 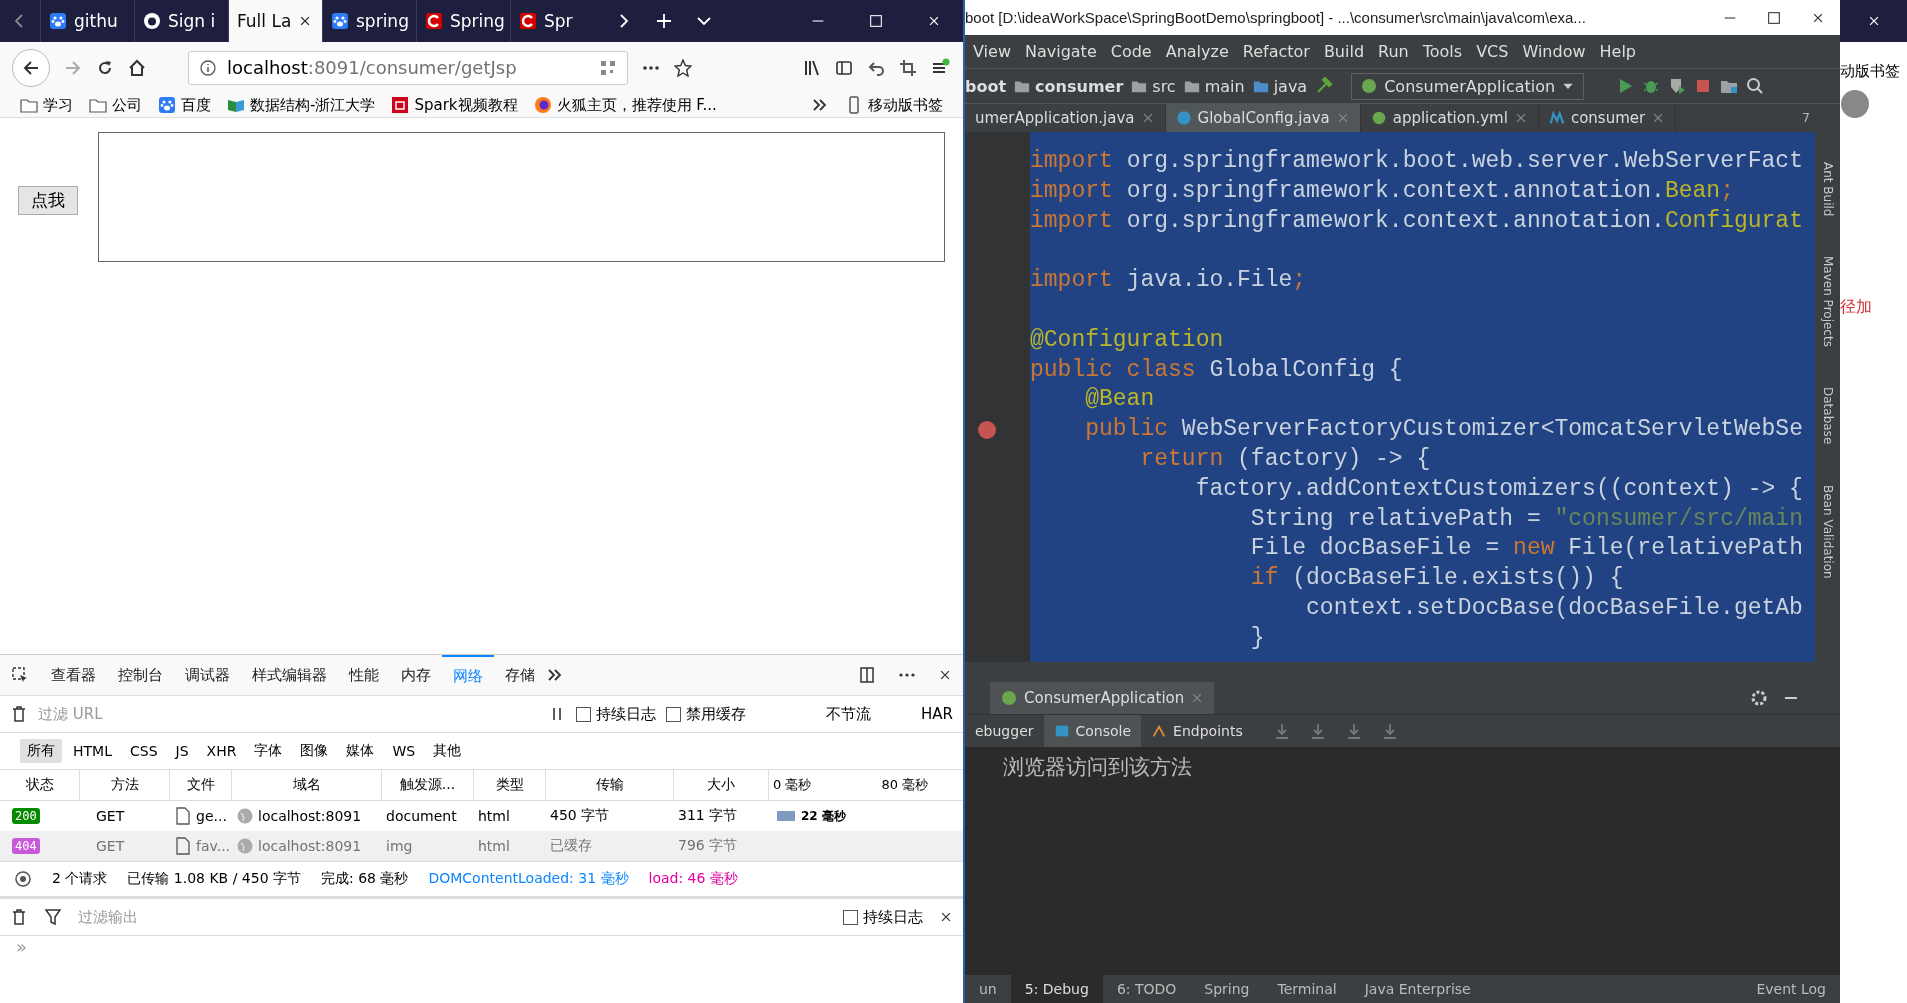 I want to click on bookmark: 动版书签, so click(x=1873, y=61).